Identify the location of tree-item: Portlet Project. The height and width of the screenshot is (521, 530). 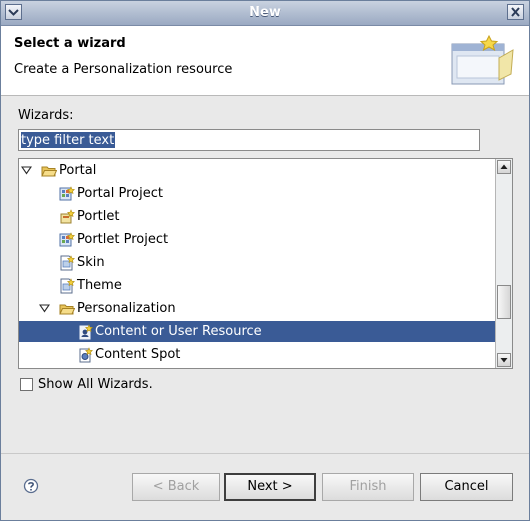
(257, 239).